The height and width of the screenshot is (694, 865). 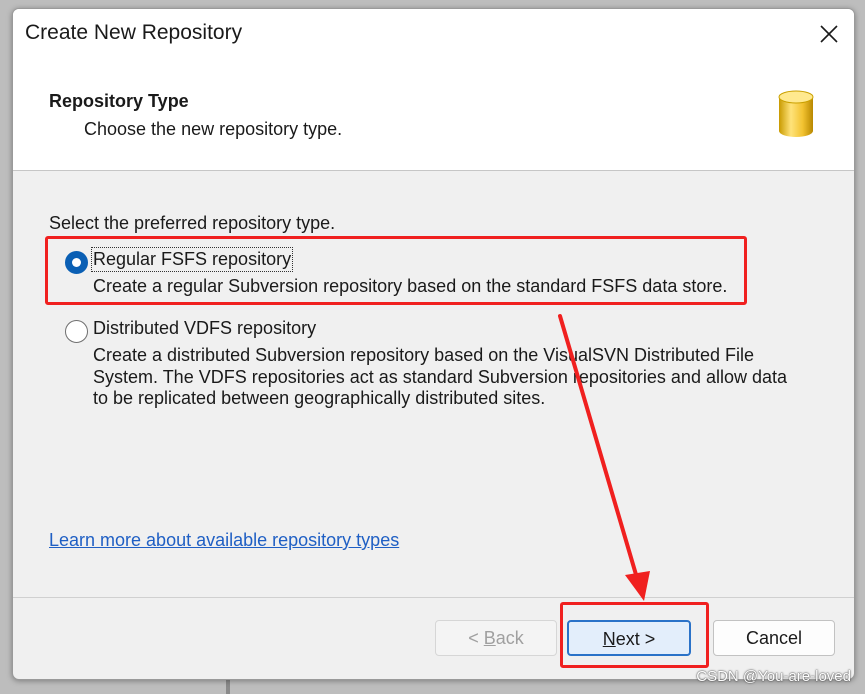 I want to click on page-subtitle: Choose the new repository type., so click(x=213, y=129).